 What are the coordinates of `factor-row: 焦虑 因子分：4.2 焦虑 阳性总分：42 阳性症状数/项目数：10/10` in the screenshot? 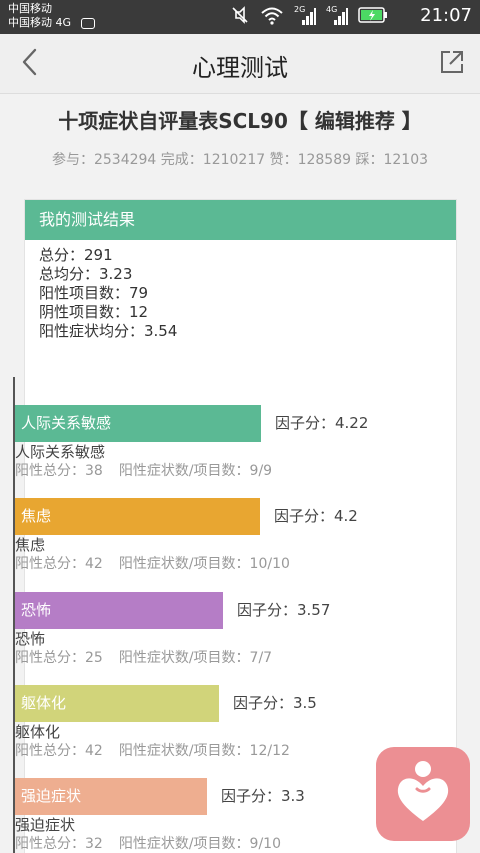 It's located at (215, 544).